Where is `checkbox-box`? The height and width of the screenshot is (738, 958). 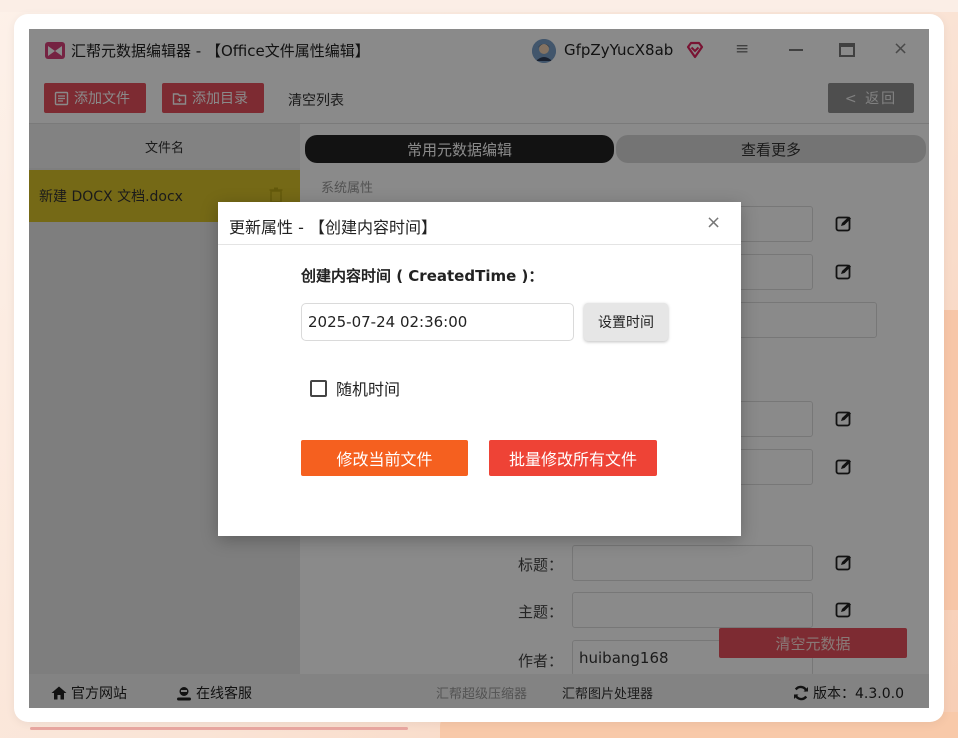 checkbox-box is located at coordinates (318, 388).